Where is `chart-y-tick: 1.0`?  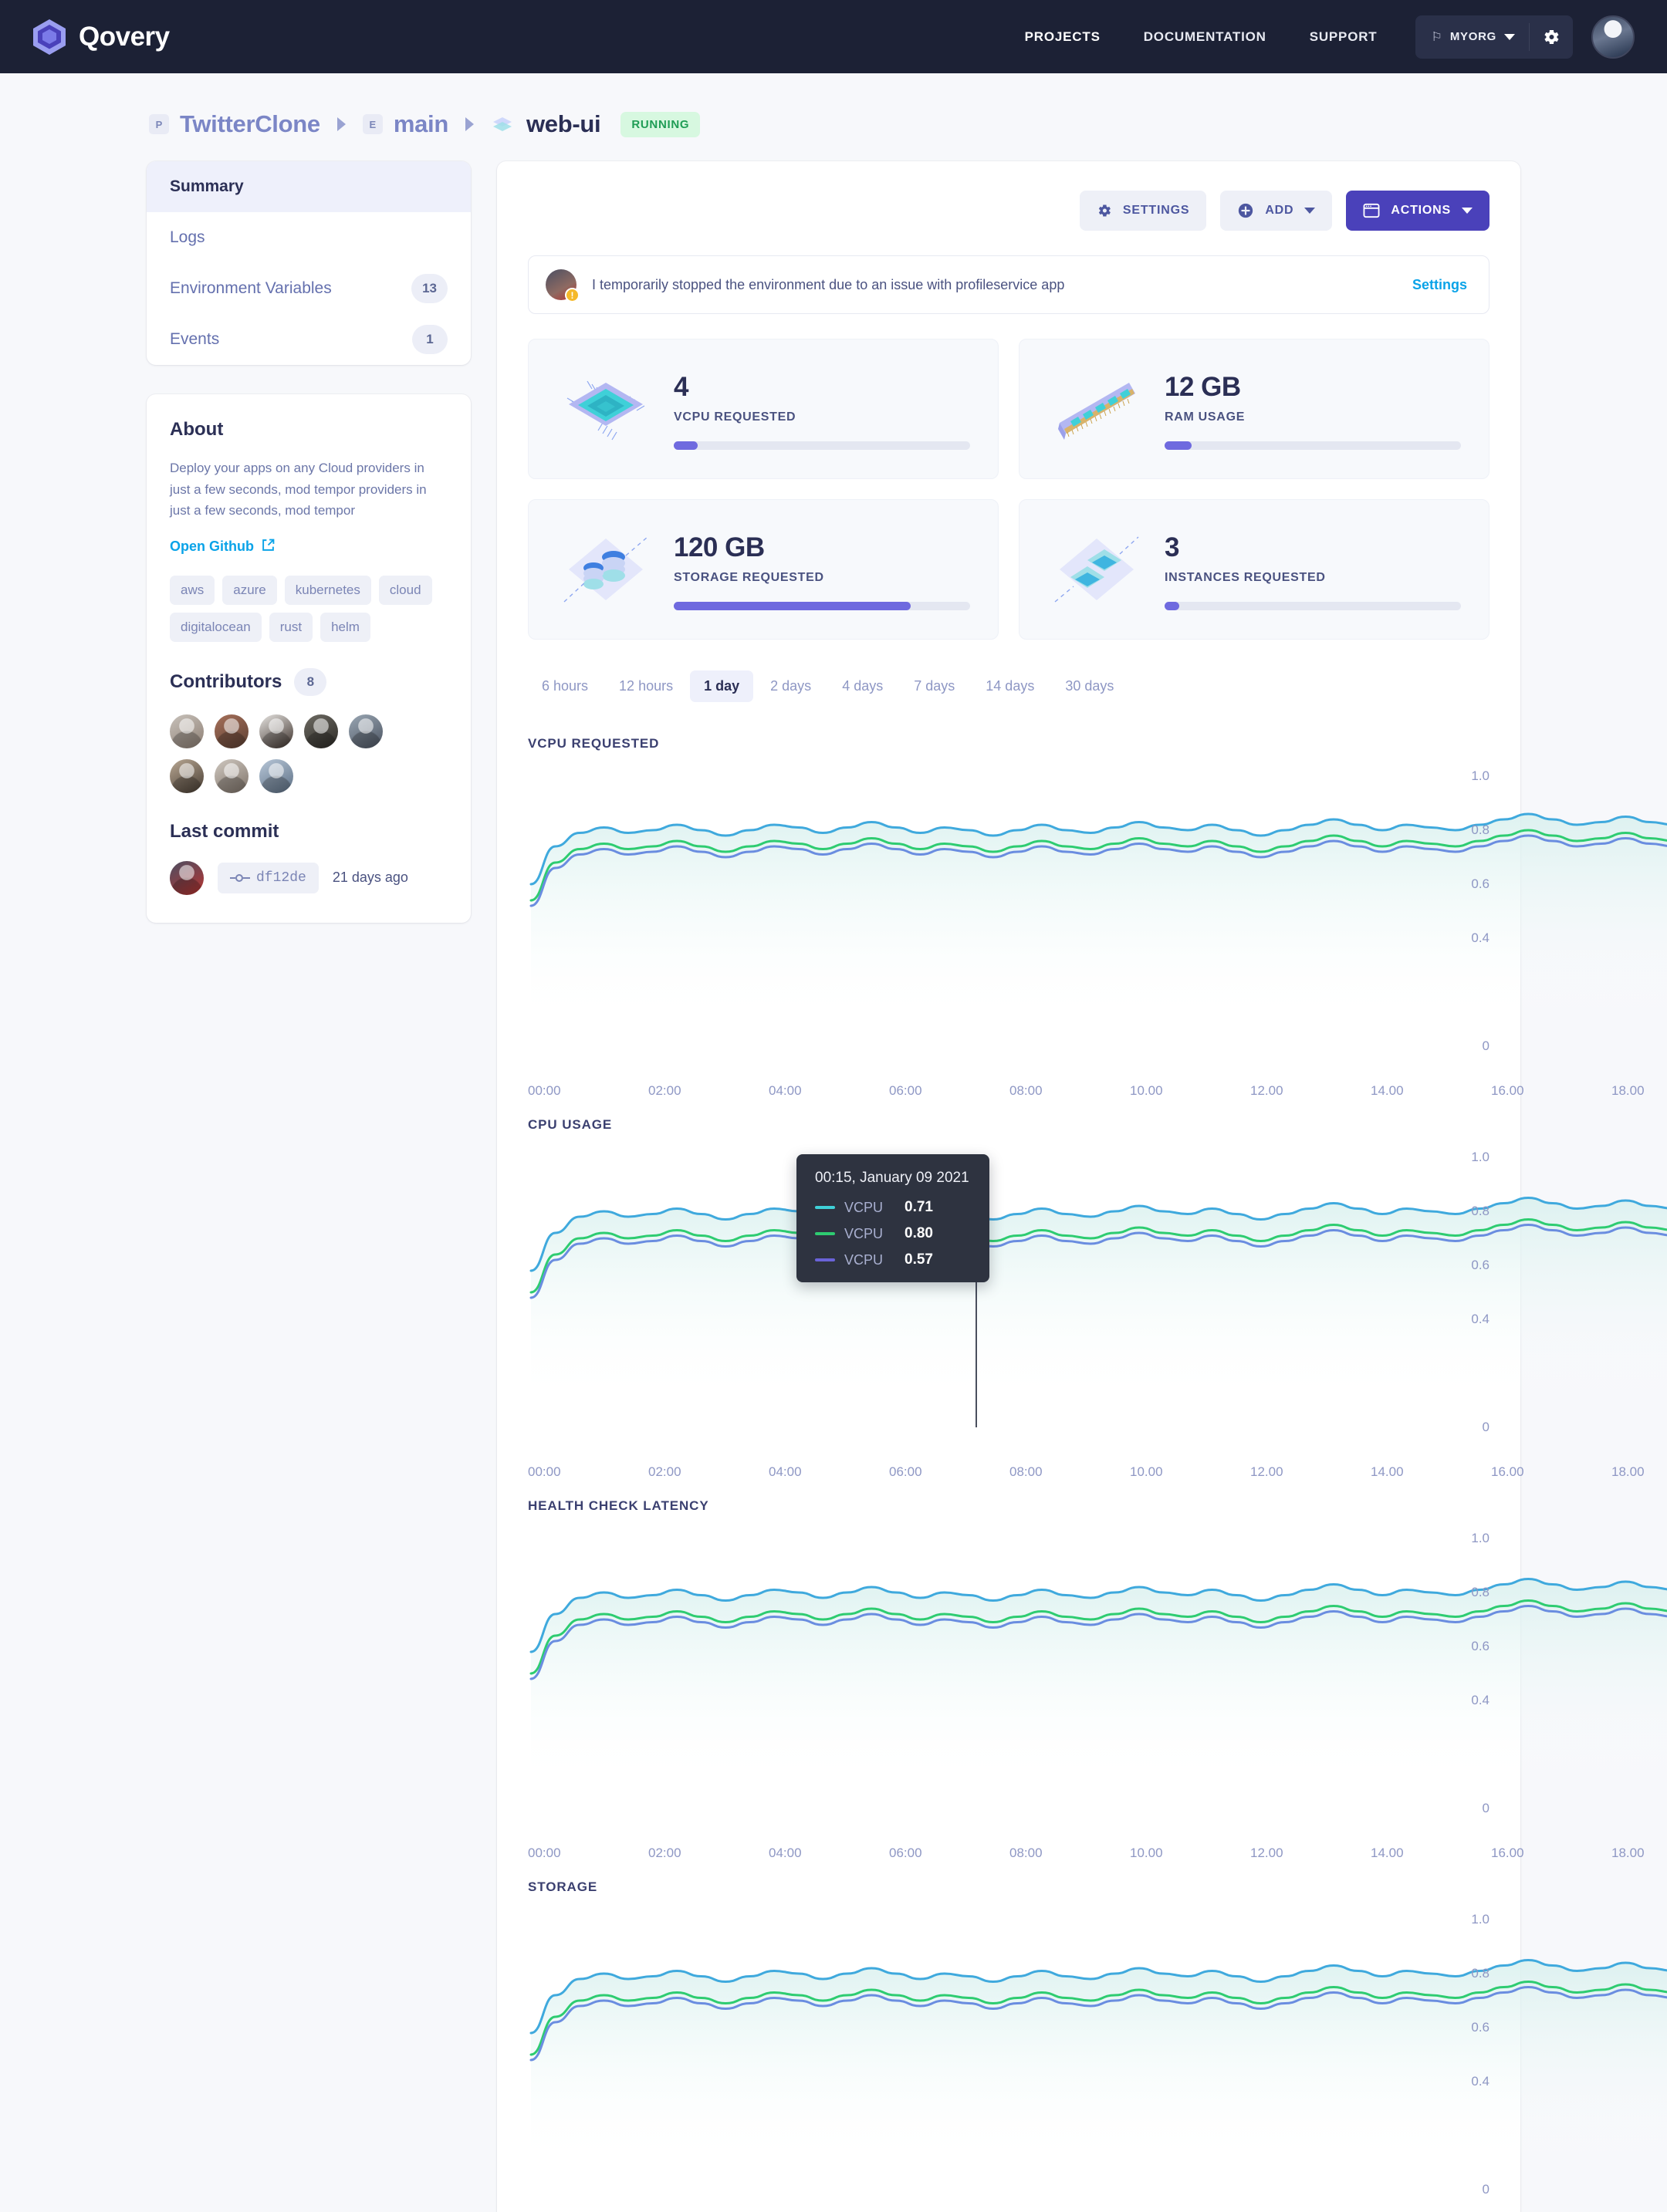
chart-y-tick: 1.0 is located at coordinates (1480, 1157).